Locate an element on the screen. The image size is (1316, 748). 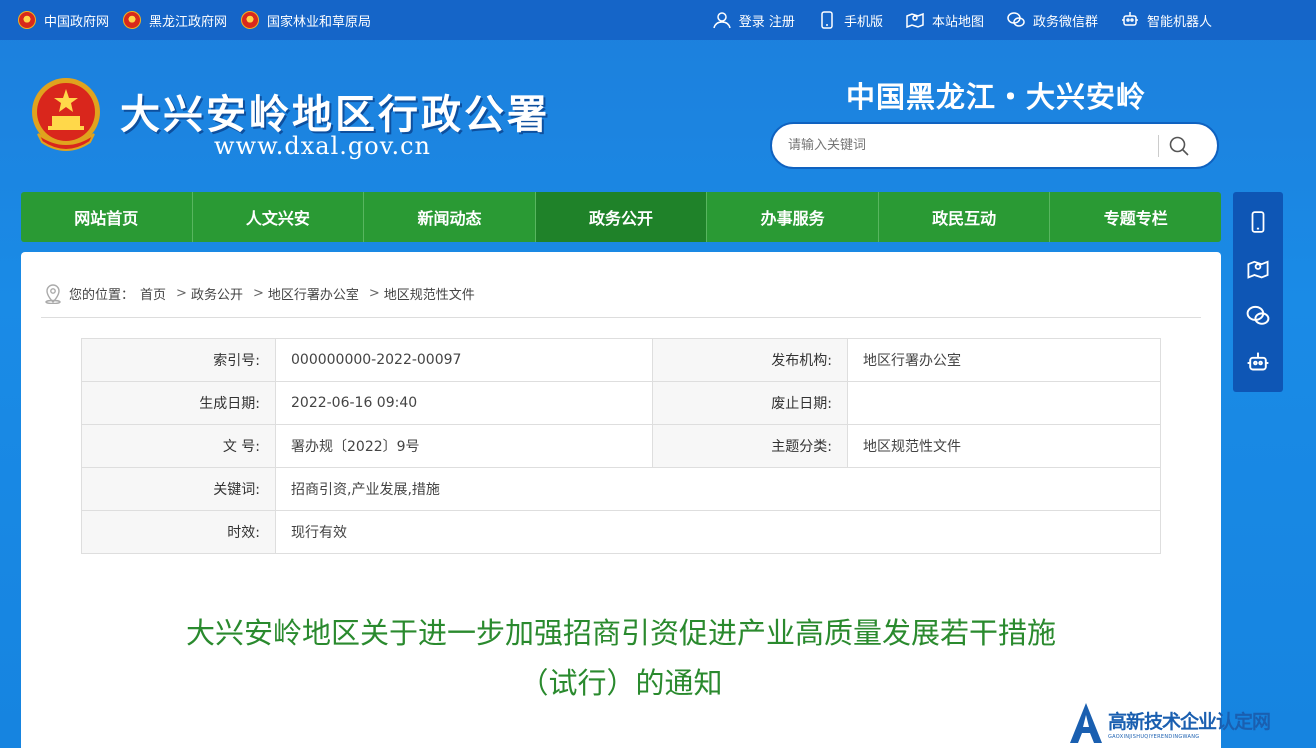
sitemap-link: 本站地图 is located at coordinates (944, 20).